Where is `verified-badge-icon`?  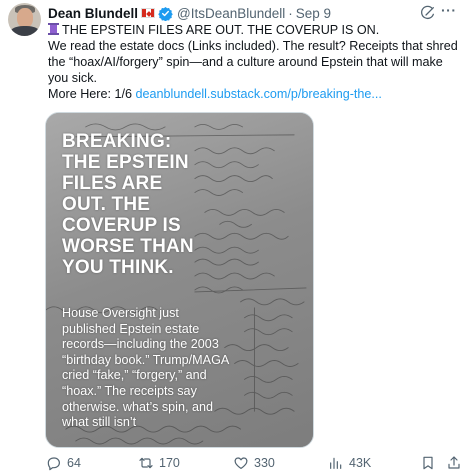
verified-badge-icon is located at coordinates (165, 13).